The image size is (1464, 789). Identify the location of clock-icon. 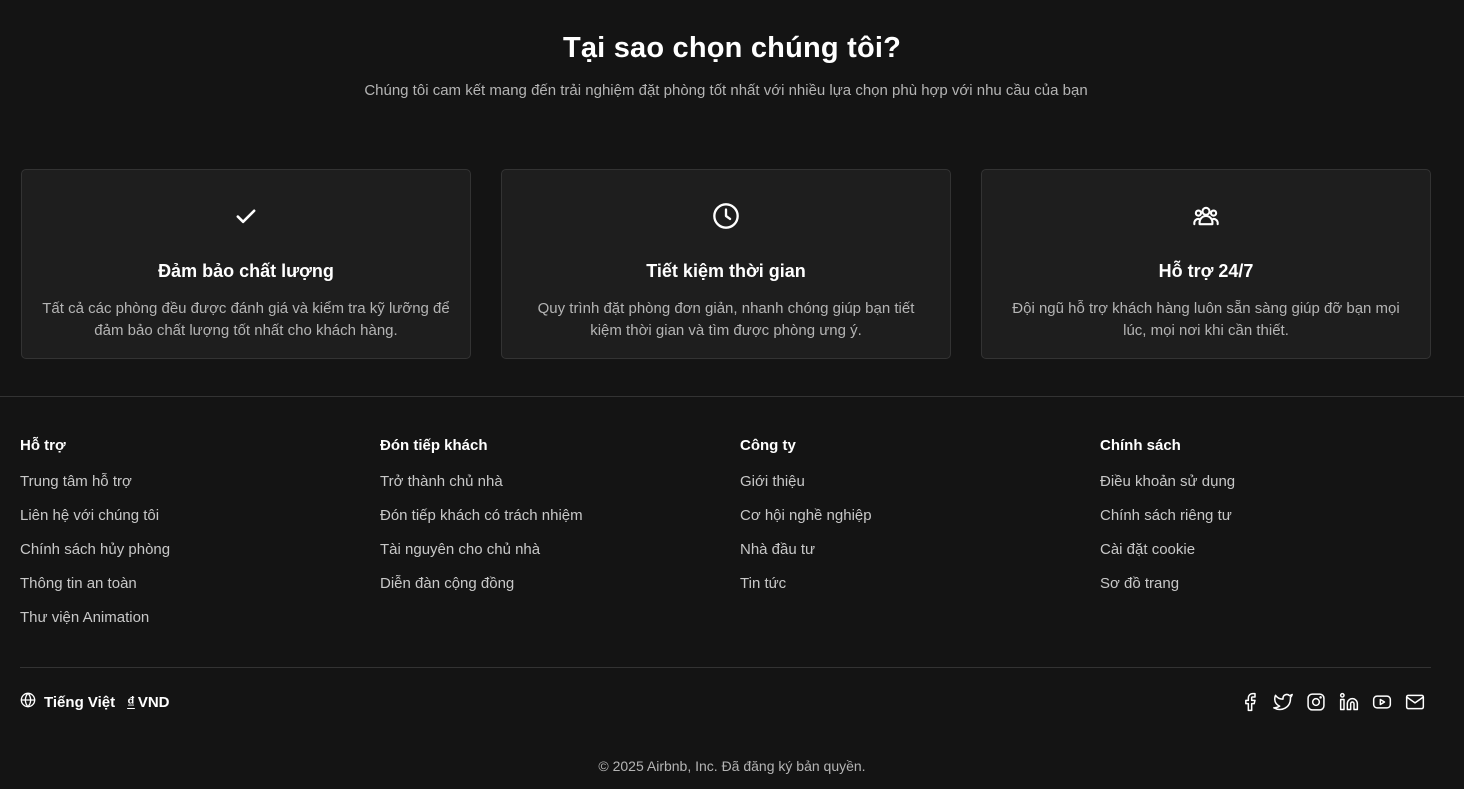
(726, 216).